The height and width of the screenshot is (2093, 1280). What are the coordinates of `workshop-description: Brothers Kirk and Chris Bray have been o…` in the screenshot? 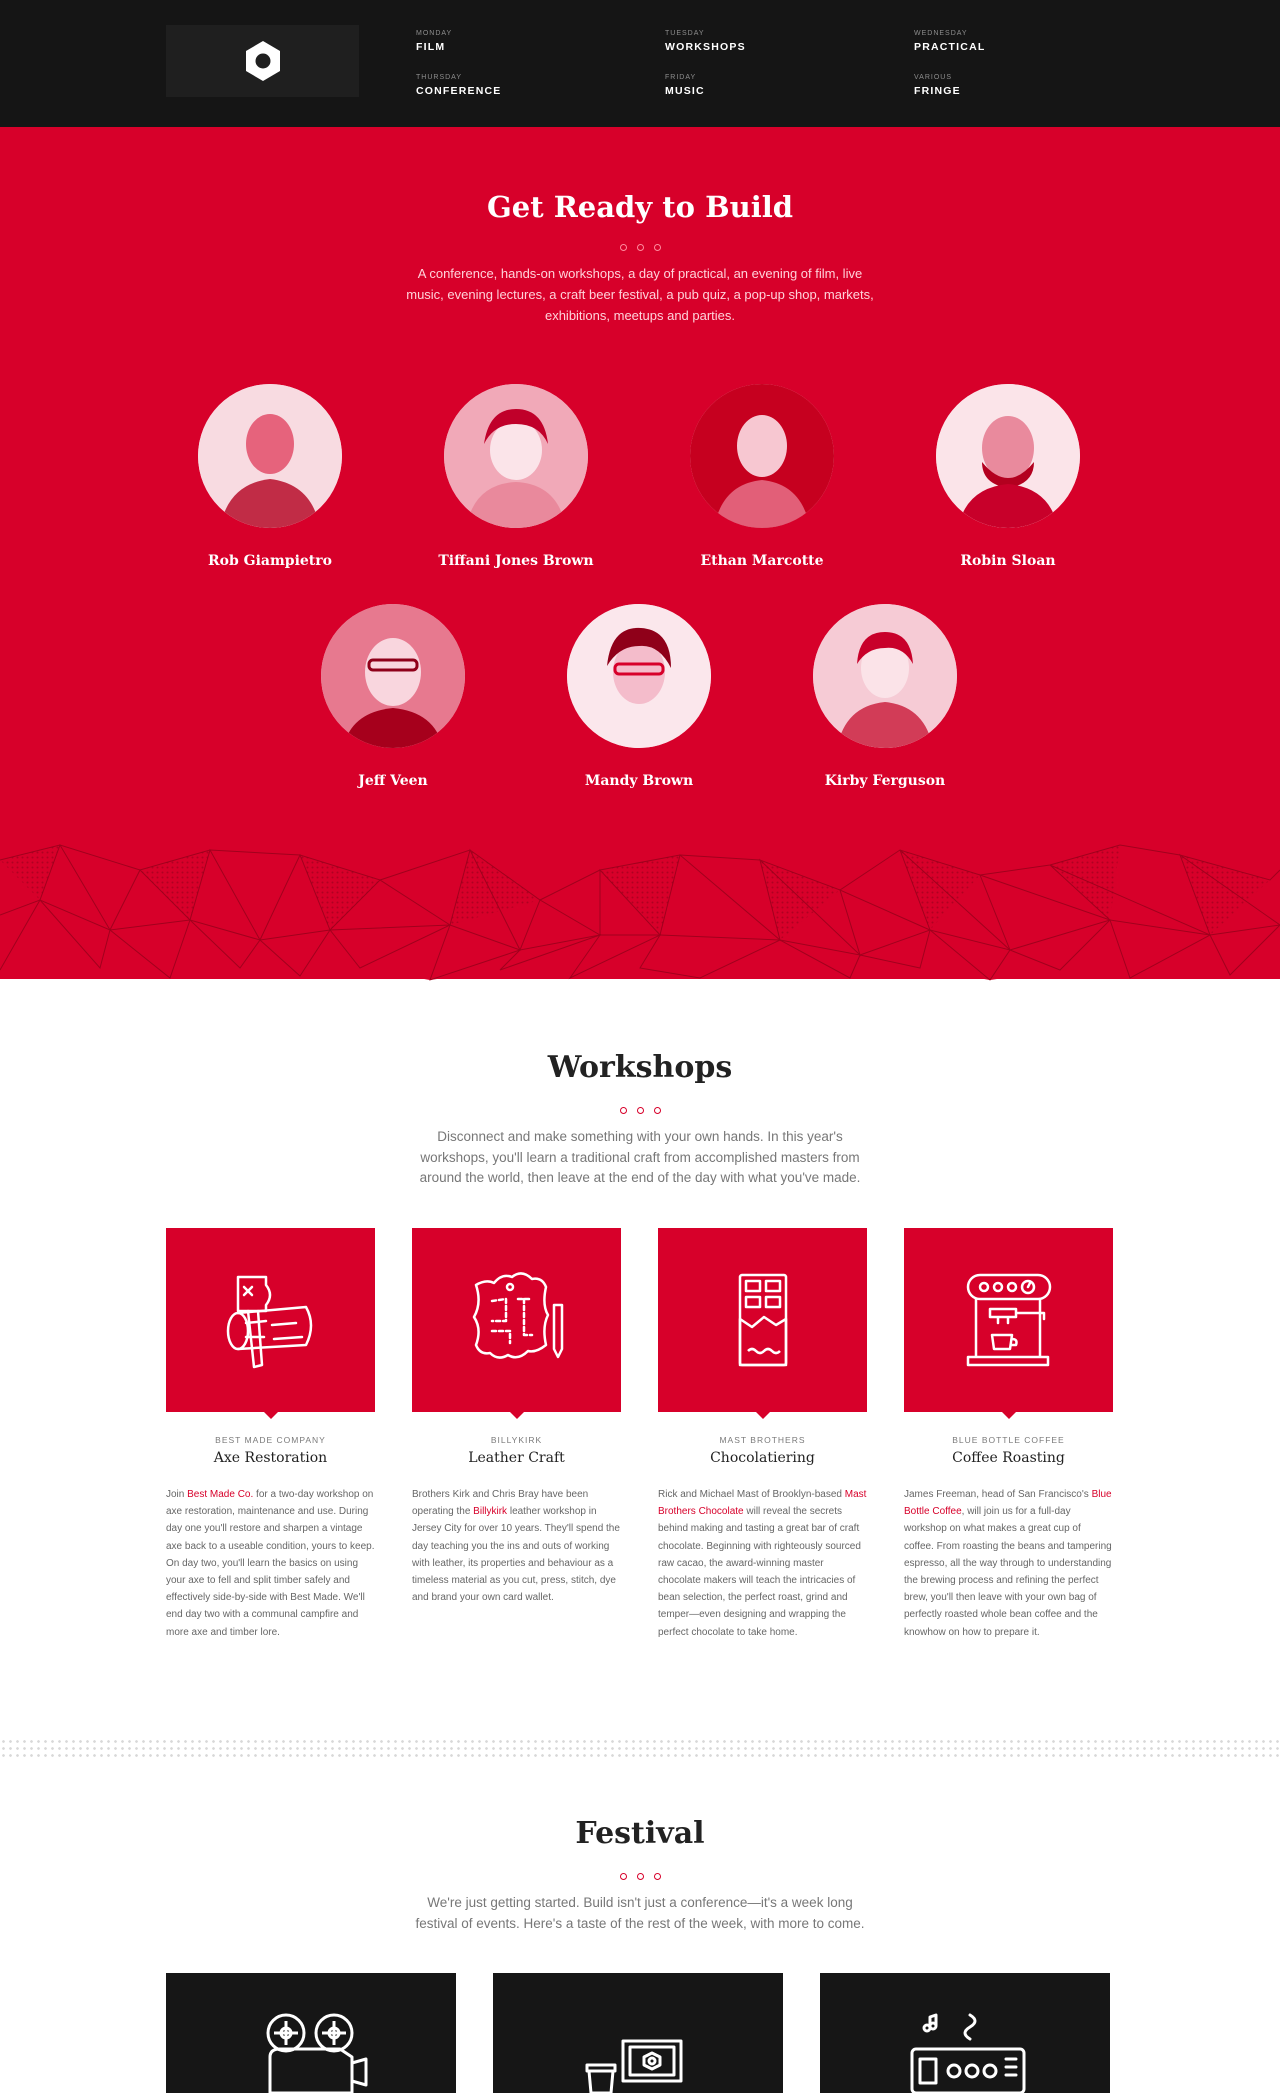 It's located at (516, 1546).